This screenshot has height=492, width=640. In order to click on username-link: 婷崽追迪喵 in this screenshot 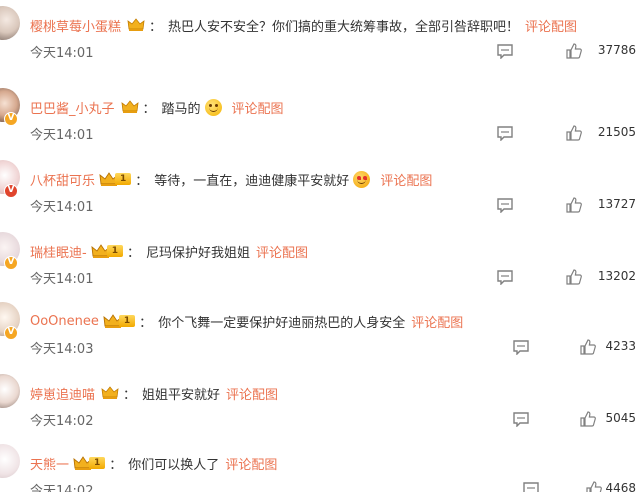, I will do `click(62, 393)`.